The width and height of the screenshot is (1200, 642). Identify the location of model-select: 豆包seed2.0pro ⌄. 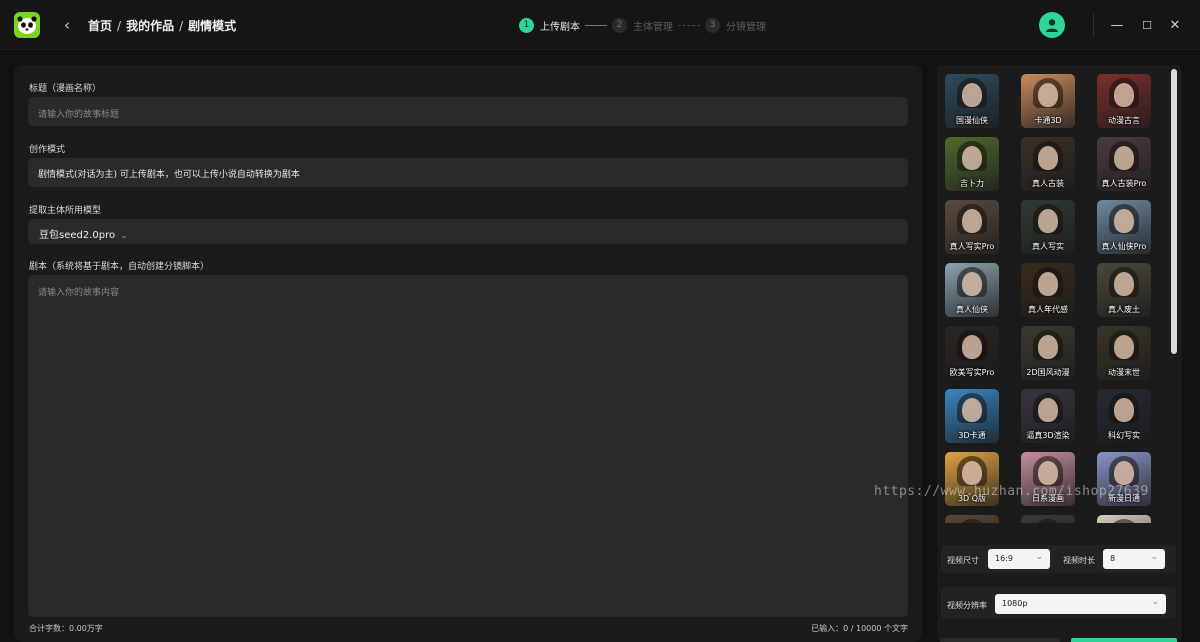
(468, 231).